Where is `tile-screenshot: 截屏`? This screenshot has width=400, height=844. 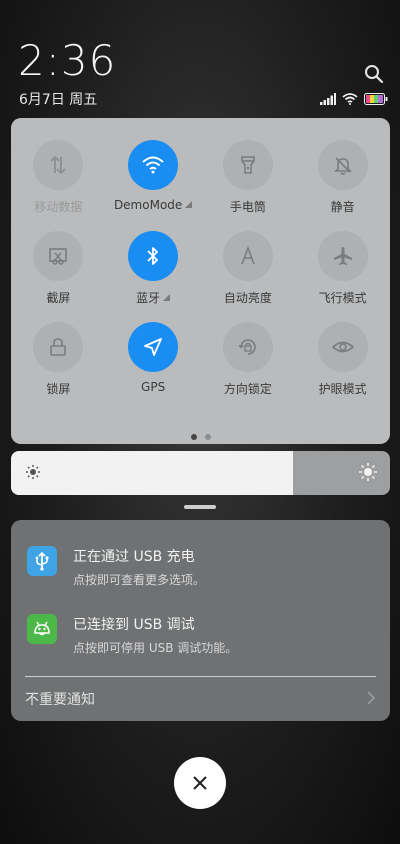 tile-screenshot: 截屏 is located at coordinates (58, 268).